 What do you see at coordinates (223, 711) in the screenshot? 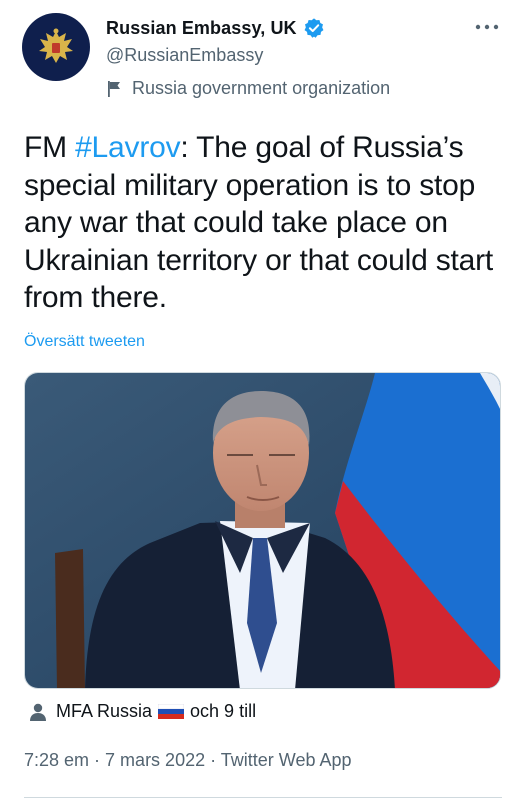
I see `tagged-others: och 9 till` at bounding box center [223, 711].